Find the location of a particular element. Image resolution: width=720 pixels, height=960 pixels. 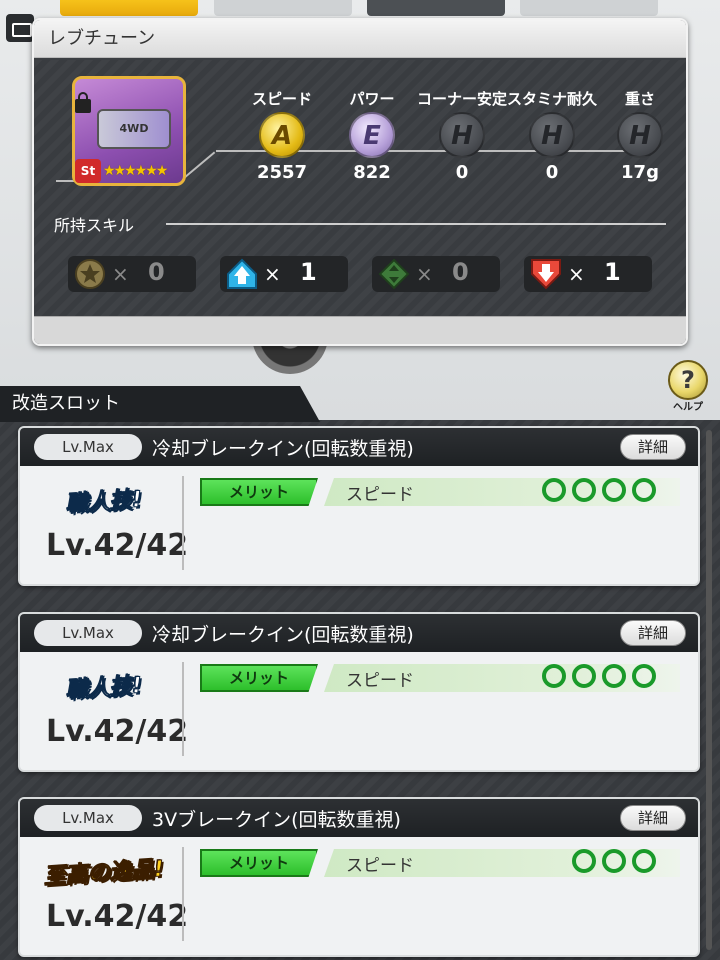

help-button: ? ヘルプ is located at coordinates (688, 388).